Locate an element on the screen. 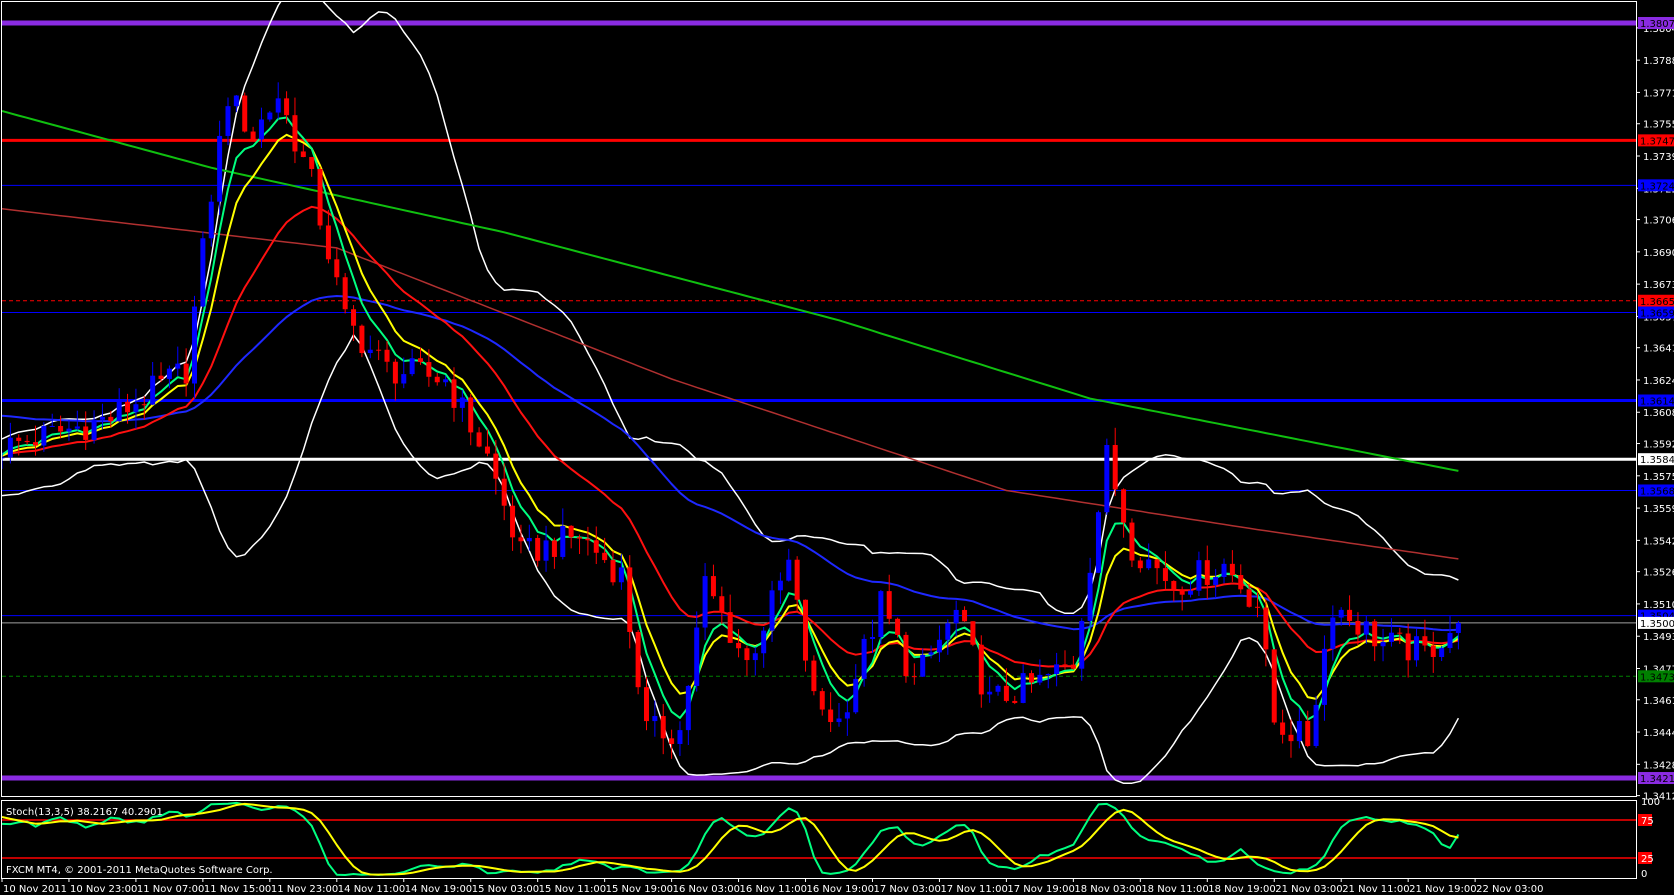 The image size is (1674, 895). price-axis-label: 1.34610 is located at coordinates (1658, 701).